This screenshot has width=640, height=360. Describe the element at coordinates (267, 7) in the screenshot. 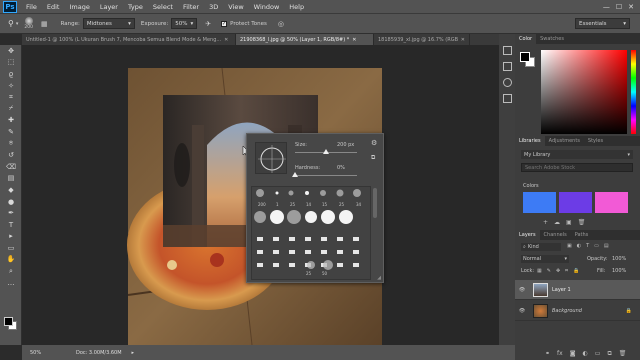

I see `menu-window: Window` at that location.